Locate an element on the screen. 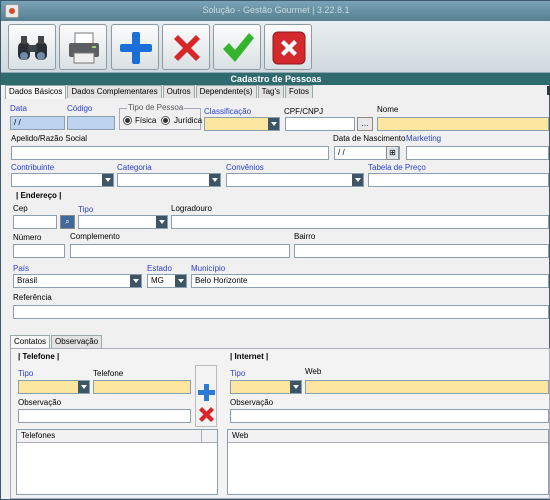  tab-tags: Tag's is located at coordinates (270, 91).